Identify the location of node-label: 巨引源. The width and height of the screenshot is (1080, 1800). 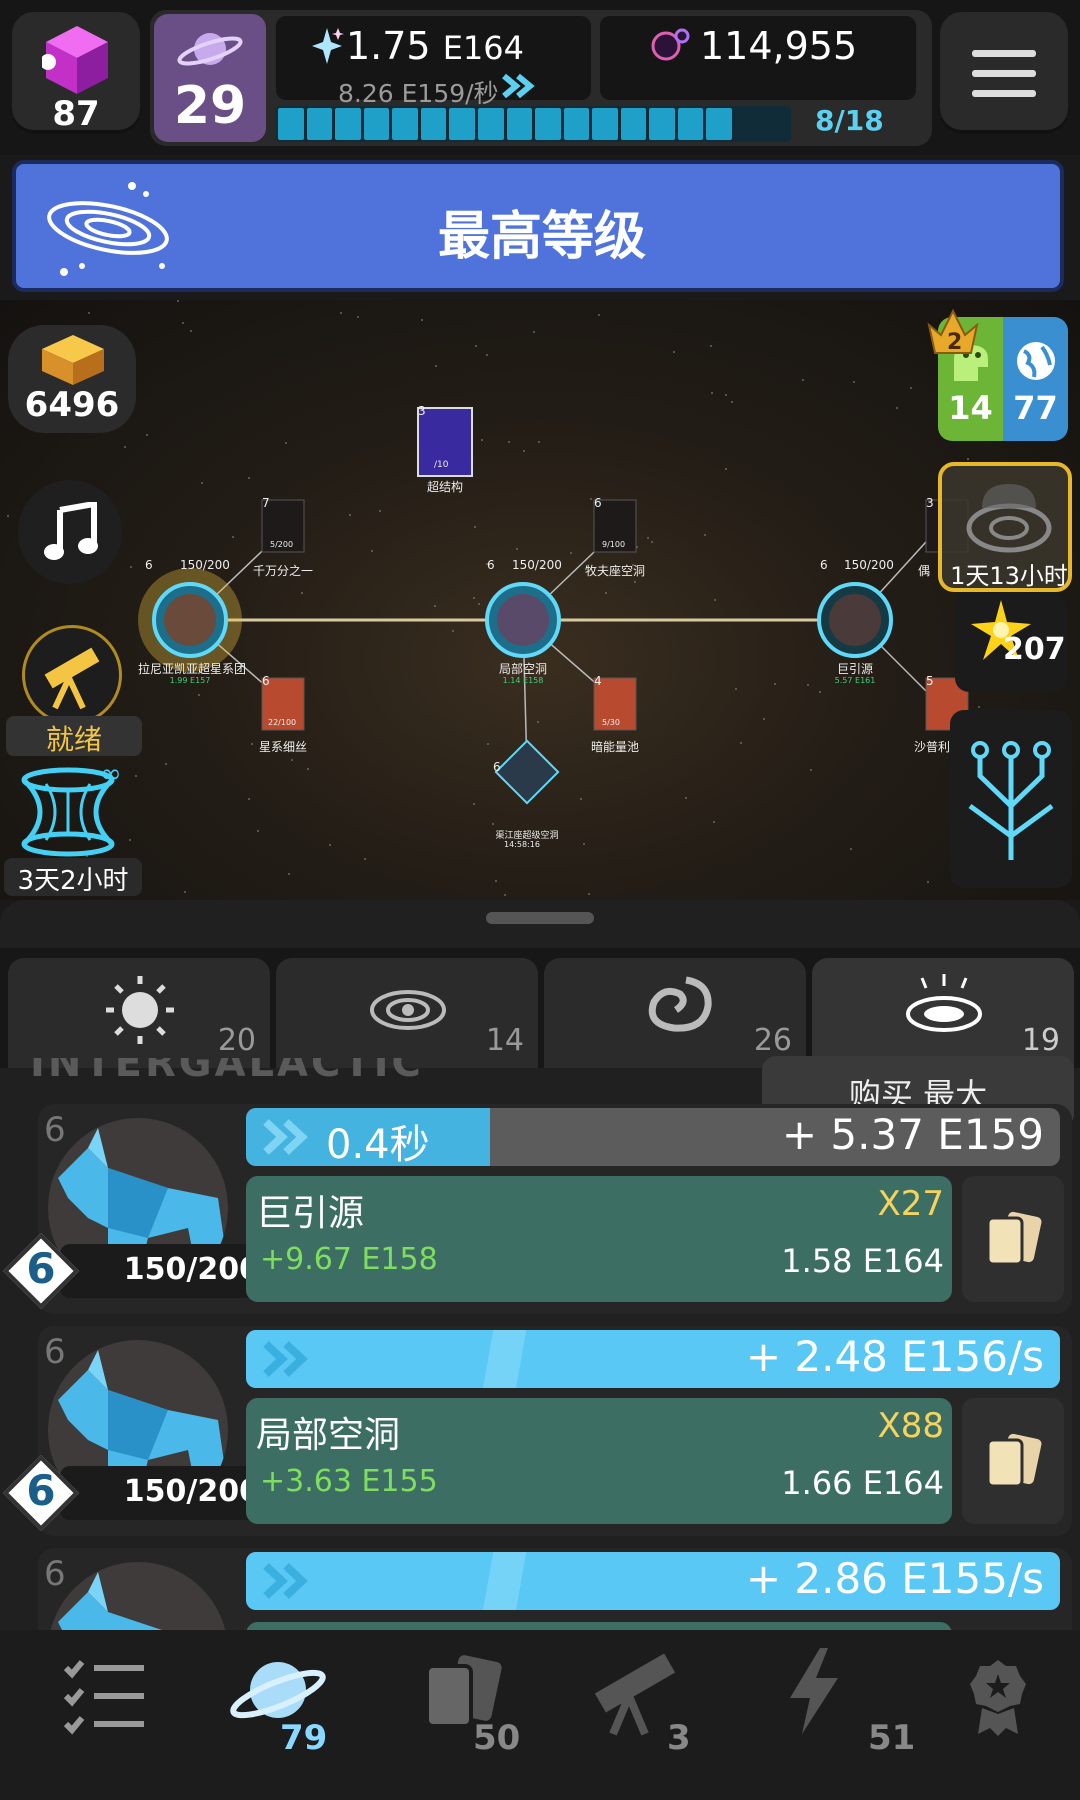
(854, 669).